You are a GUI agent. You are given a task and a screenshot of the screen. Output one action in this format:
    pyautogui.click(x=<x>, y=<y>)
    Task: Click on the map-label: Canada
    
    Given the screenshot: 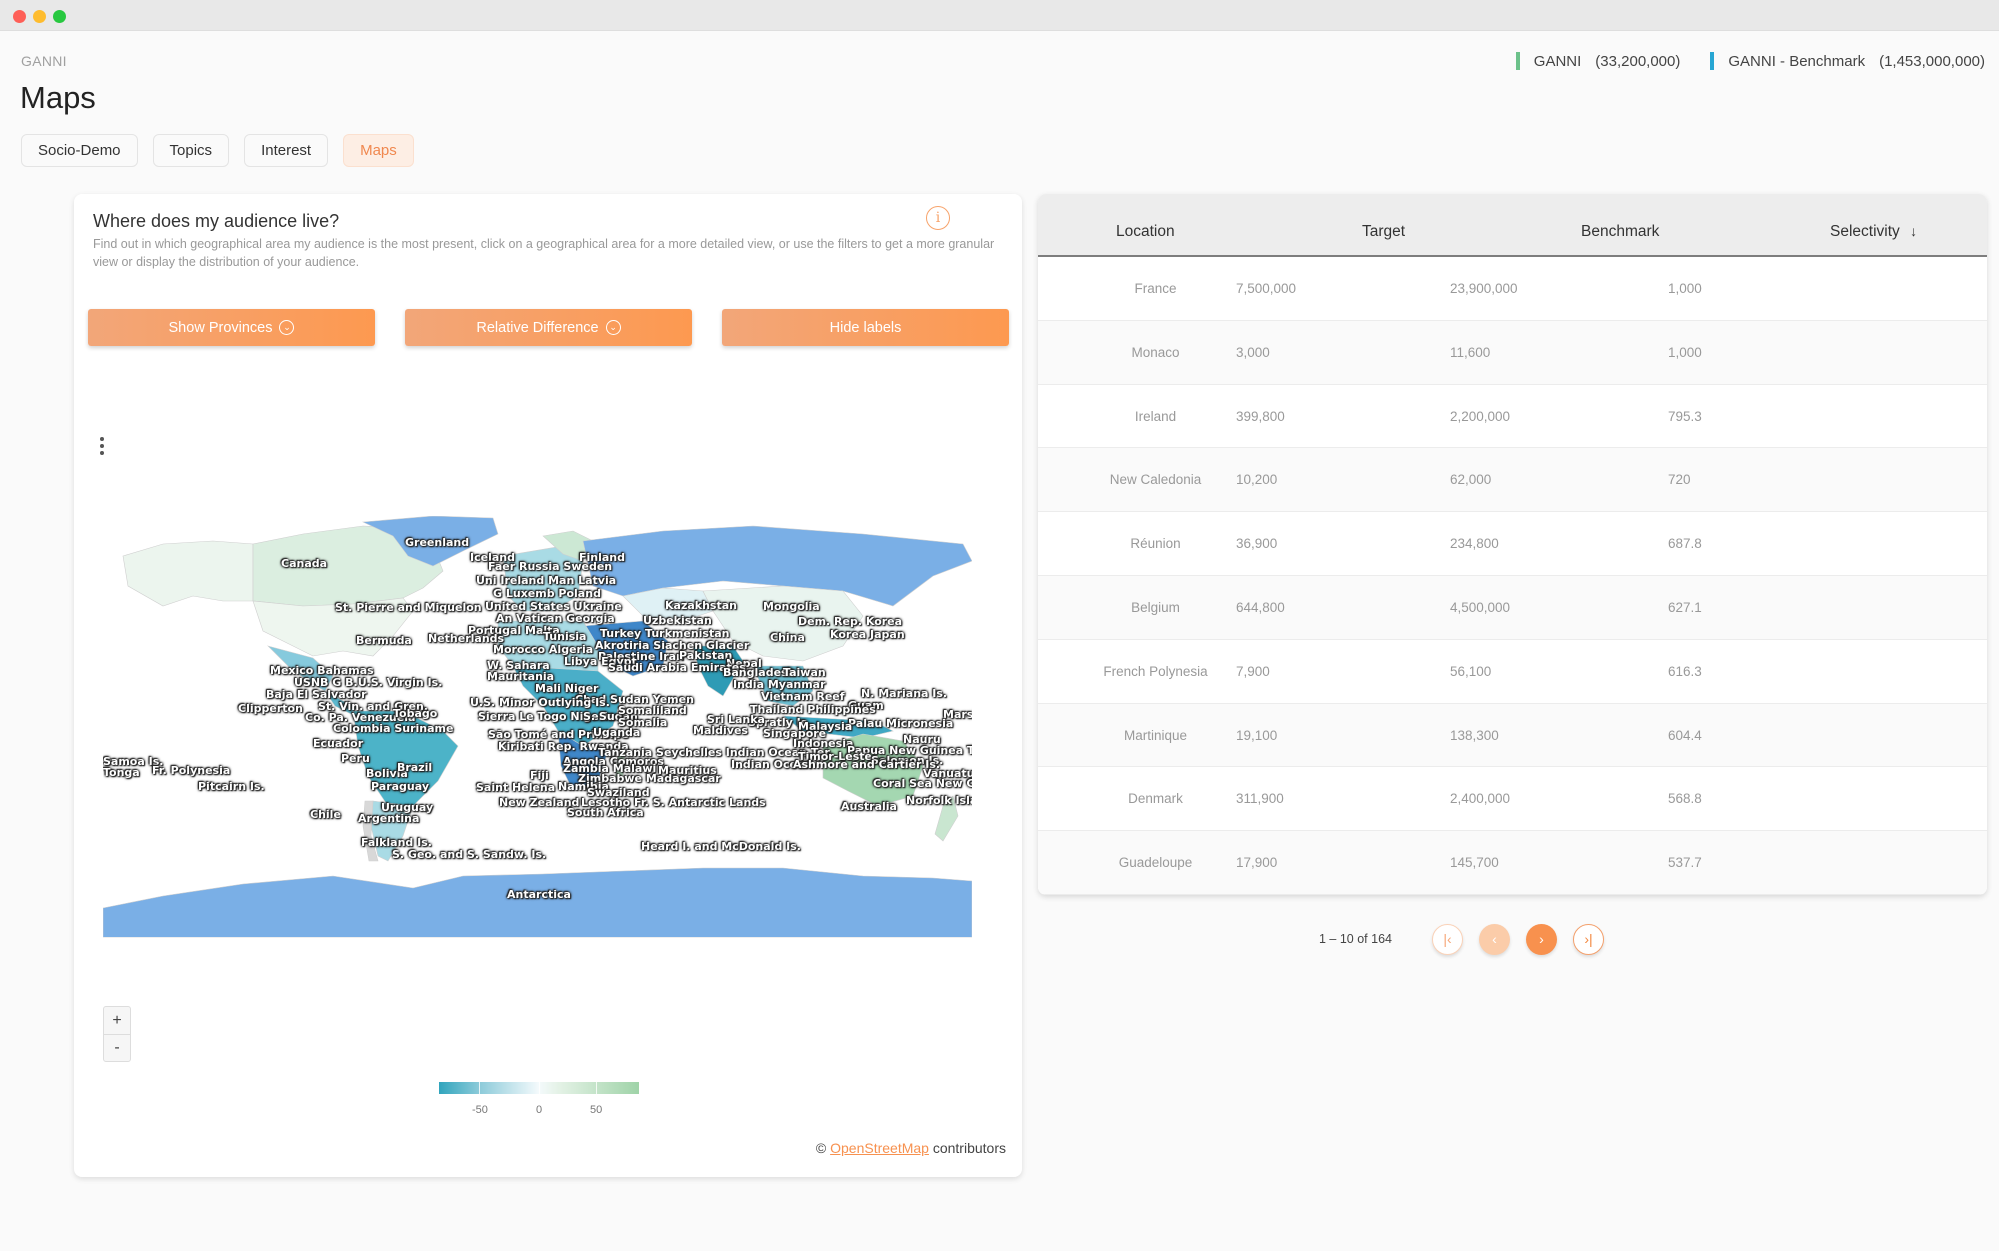 What is the action you would take?
    pyautogui.click(x=304, y=563)
    